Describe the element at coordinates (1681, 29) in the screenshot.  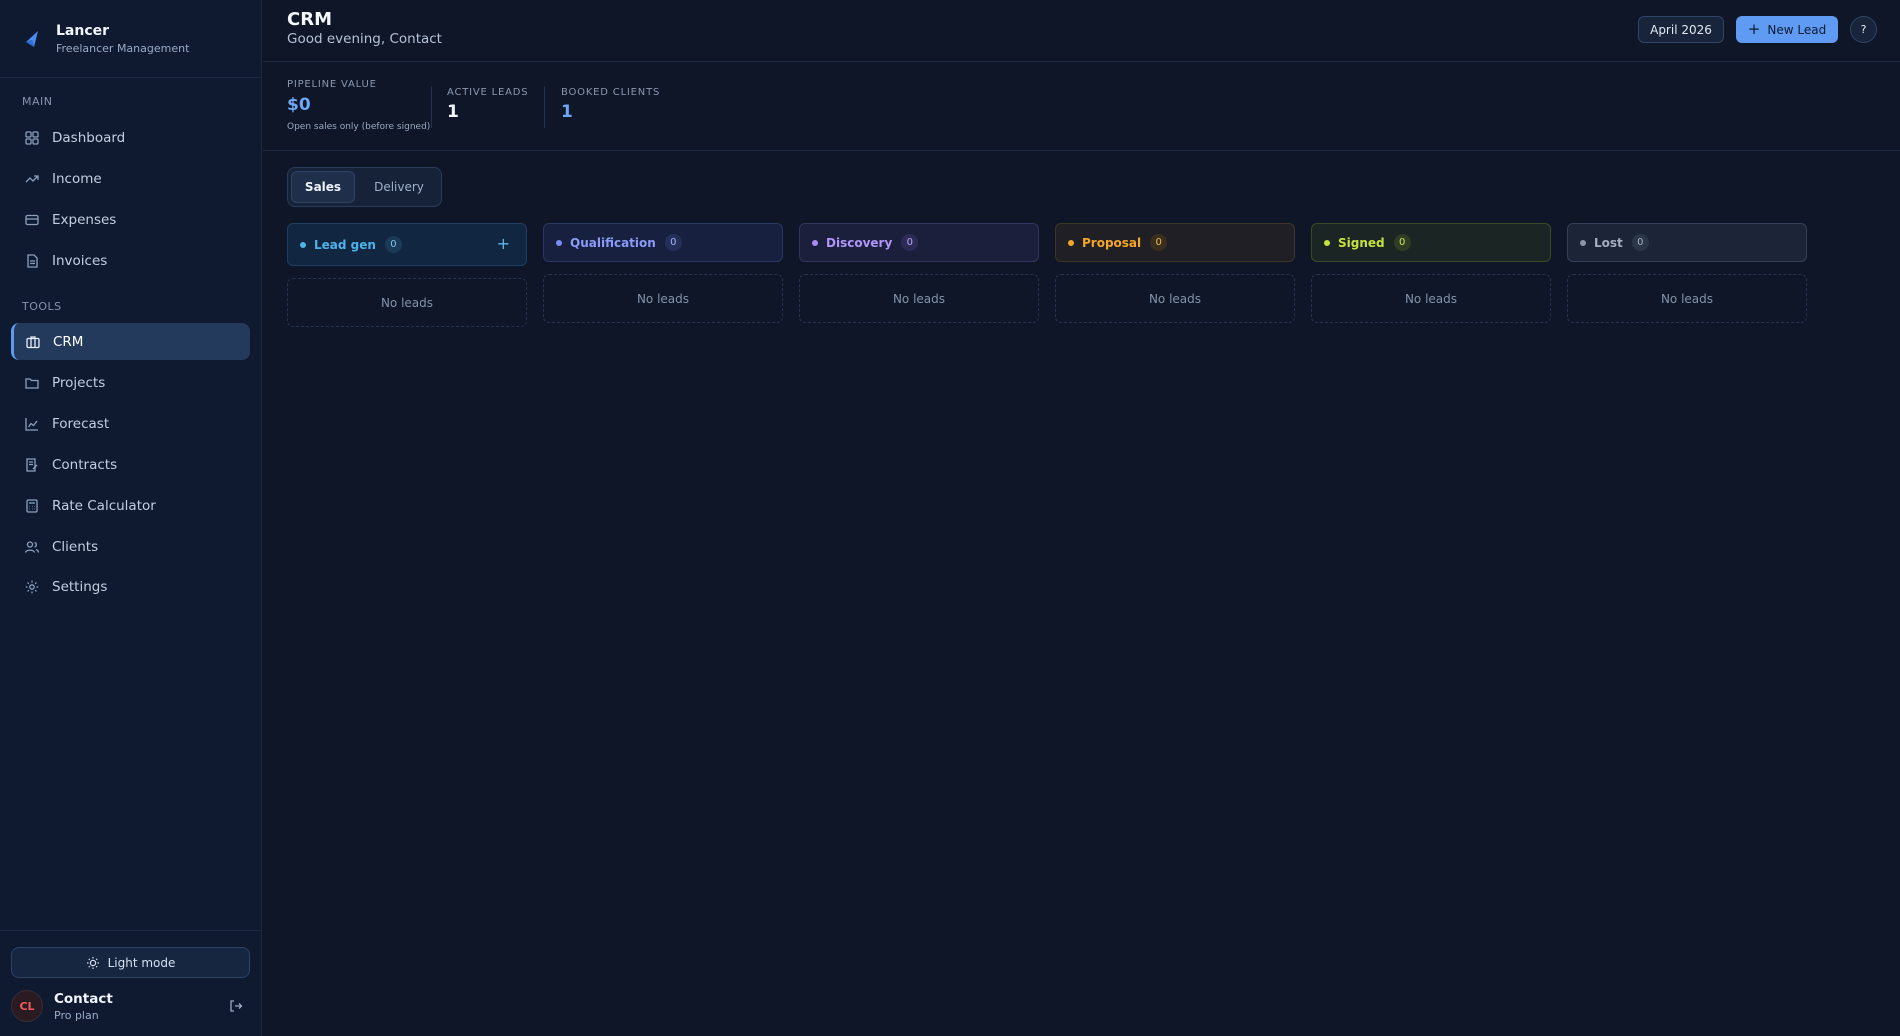
I see `month-selector: April 2026` at that location.